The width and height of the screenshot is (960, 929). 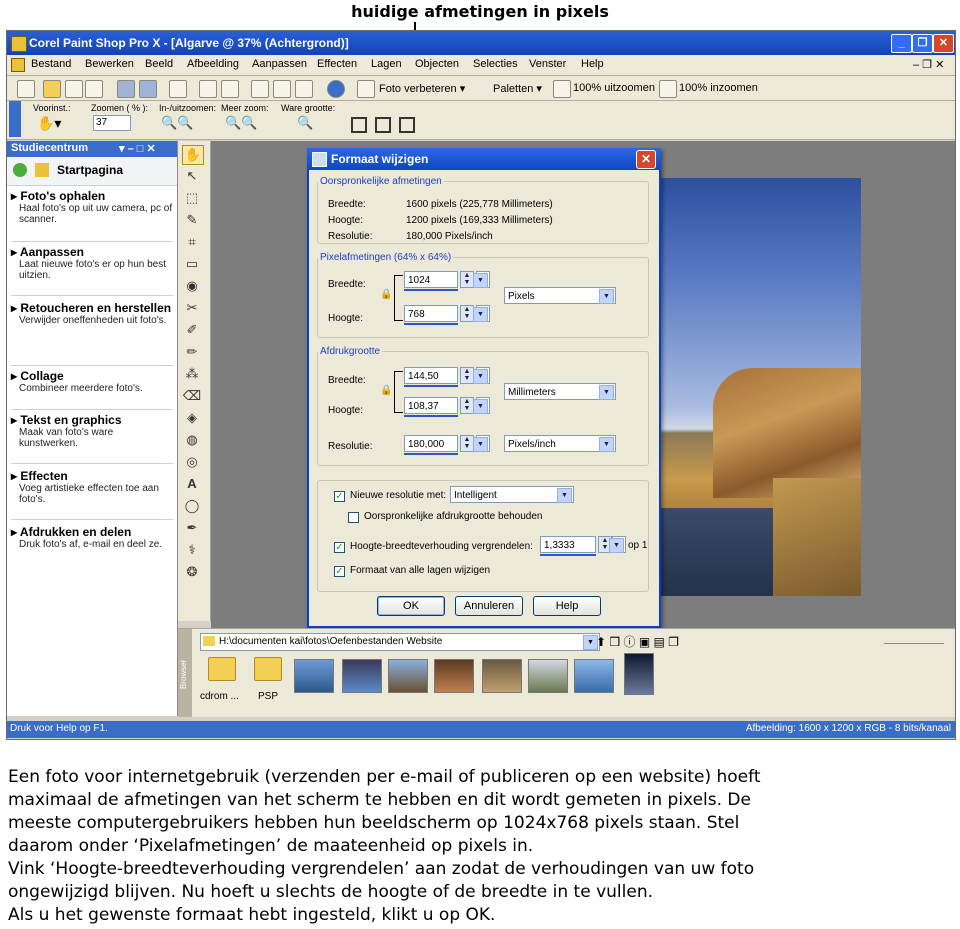 What do you see at coordinates (437, 64) in the screenshot?
I see `menu-objecten: Objecten` at bounding box center [437, 64].